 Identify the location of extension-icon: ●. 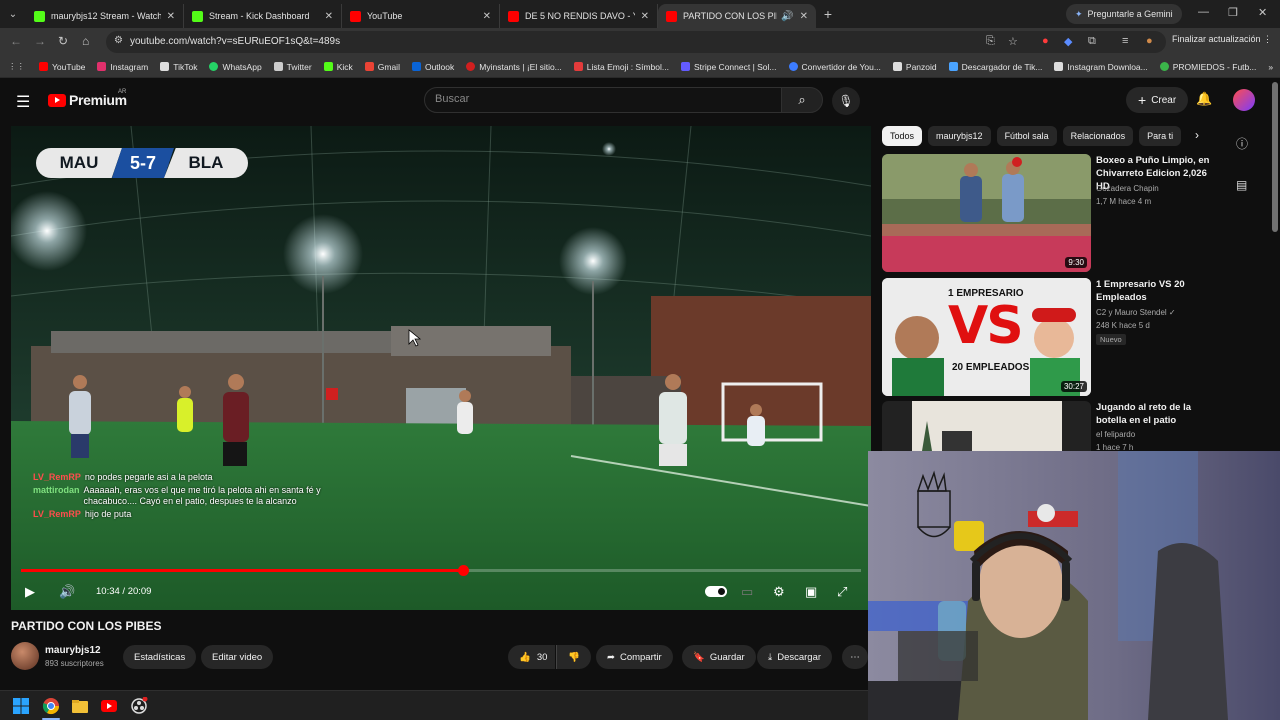
(1045, 41).